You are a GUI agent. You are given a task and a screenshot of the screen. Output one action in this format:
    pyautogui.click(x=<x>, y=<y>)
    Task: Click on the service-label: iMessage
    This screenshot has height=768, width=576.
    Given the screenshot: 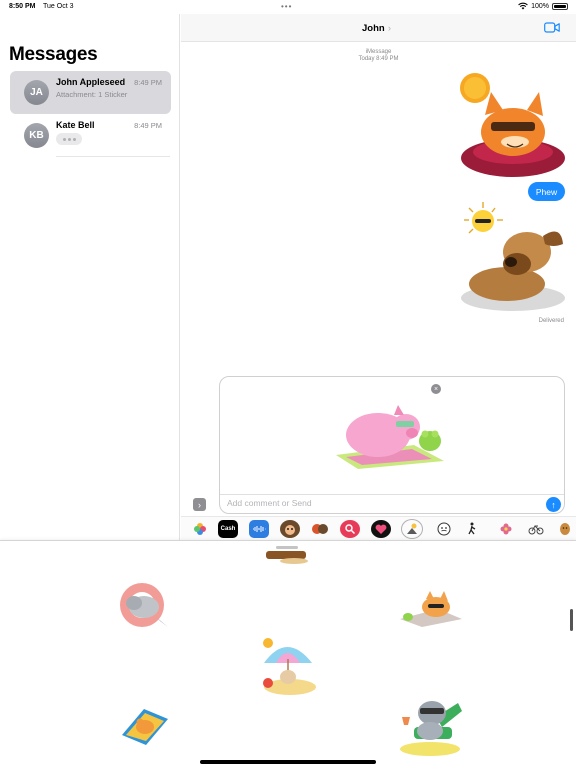 What is the action you would take?
    pyautogui.click(x=378, y=52)
    